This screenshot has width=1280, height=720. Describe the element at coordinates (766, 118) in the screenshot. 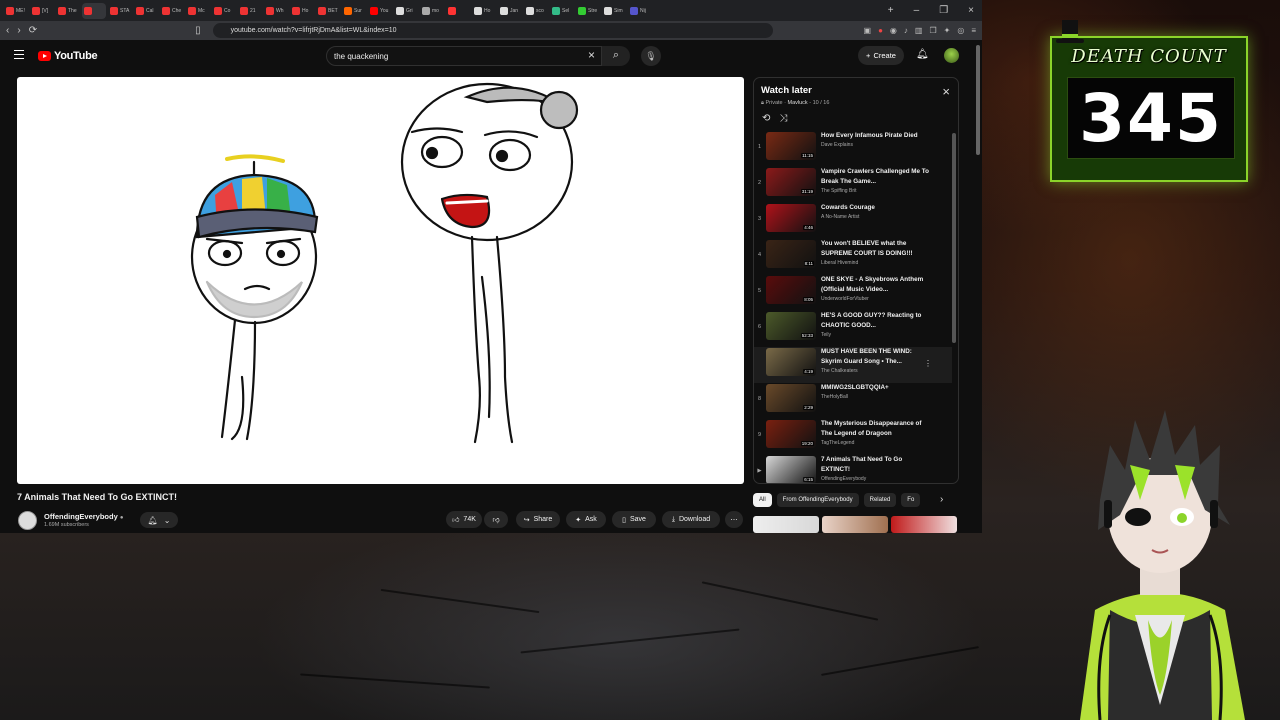

I see `loop-icon: ⟲` at that location.